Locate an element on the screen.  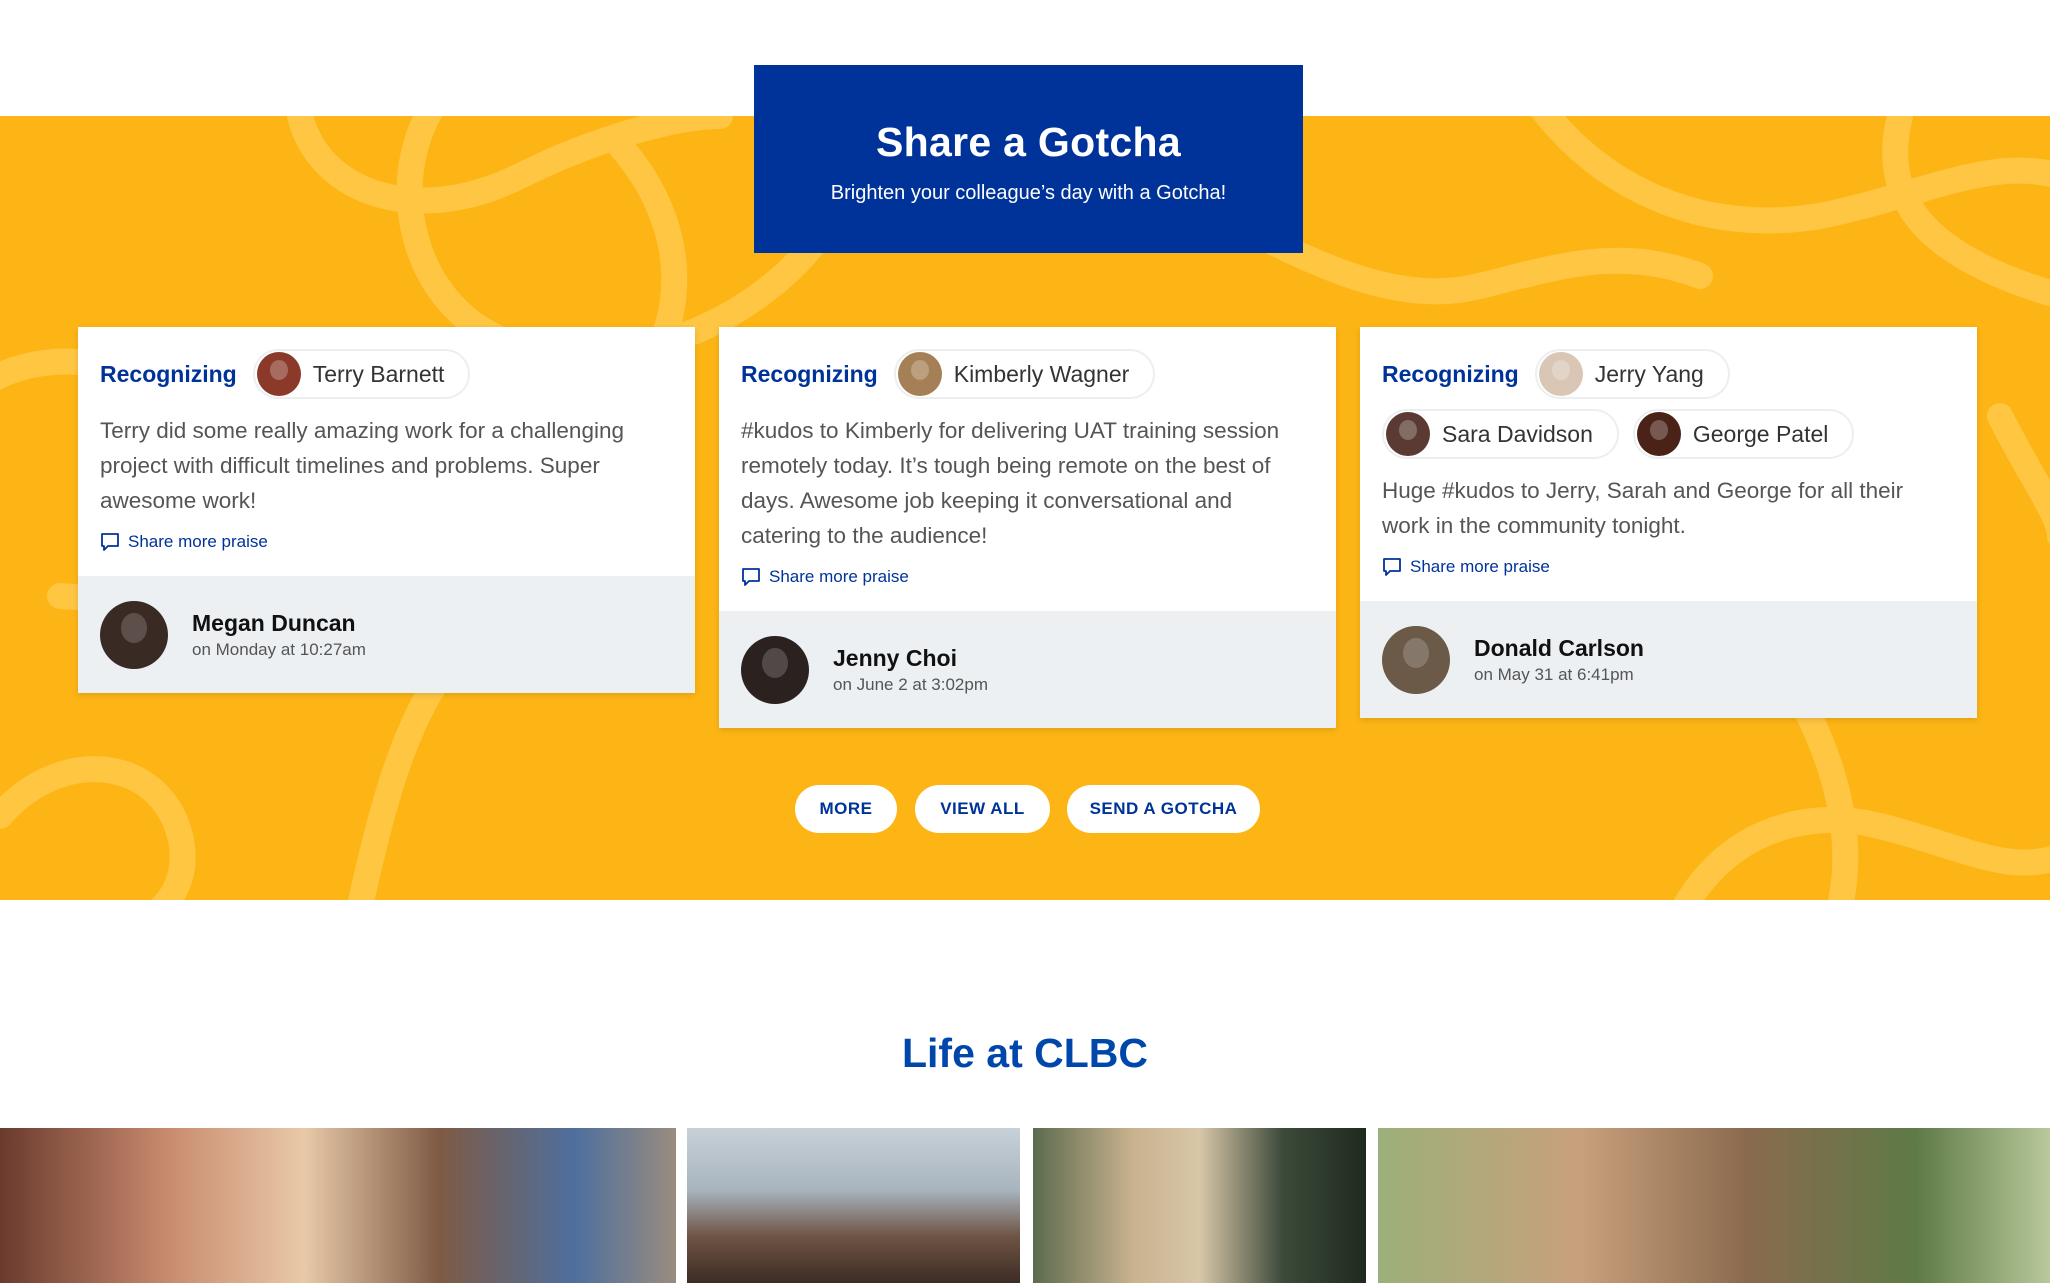
more-button: MORE is located at coordinates (846, 809).